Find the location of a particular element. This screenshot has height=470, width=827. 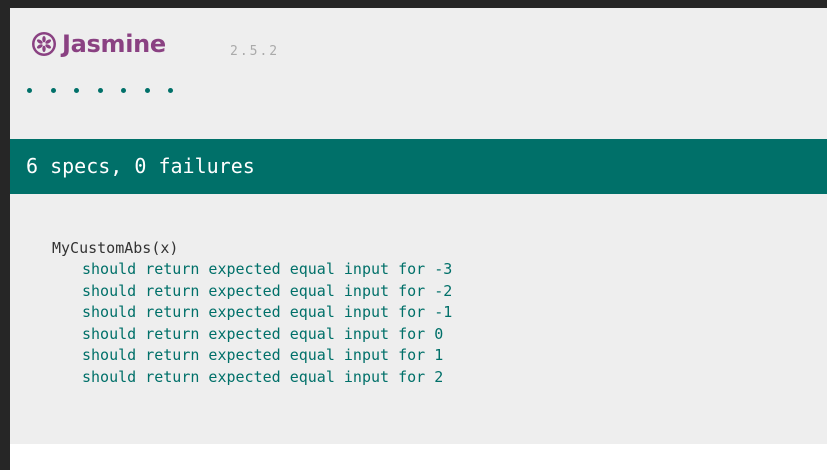

version-label: 2.5.2 is located at coordinates (255, 51).